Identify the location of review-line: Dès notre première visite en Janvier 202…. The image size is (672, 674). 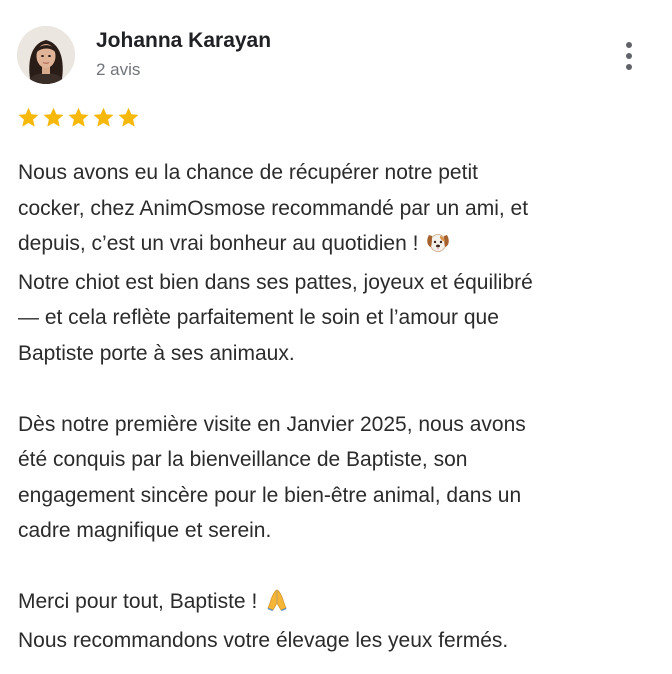
(272, 424).